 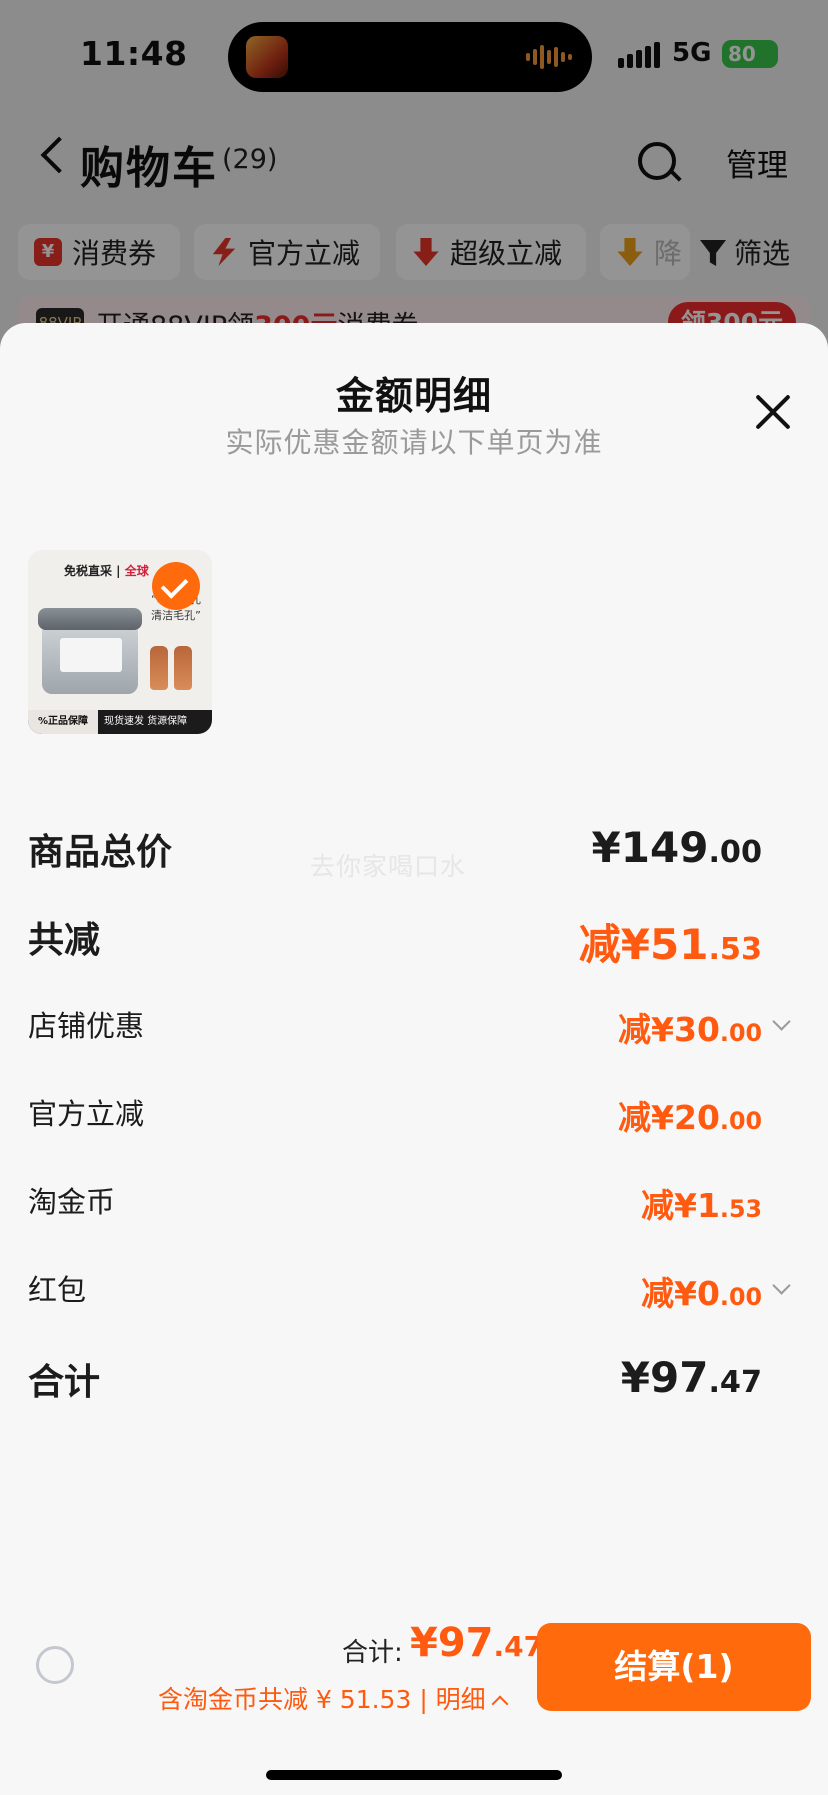 What do you see at coordinates (72, 1202) in the screenshot?
I see `row-label-taojinbi: 淘金币` at bounding box center [72, 1202].